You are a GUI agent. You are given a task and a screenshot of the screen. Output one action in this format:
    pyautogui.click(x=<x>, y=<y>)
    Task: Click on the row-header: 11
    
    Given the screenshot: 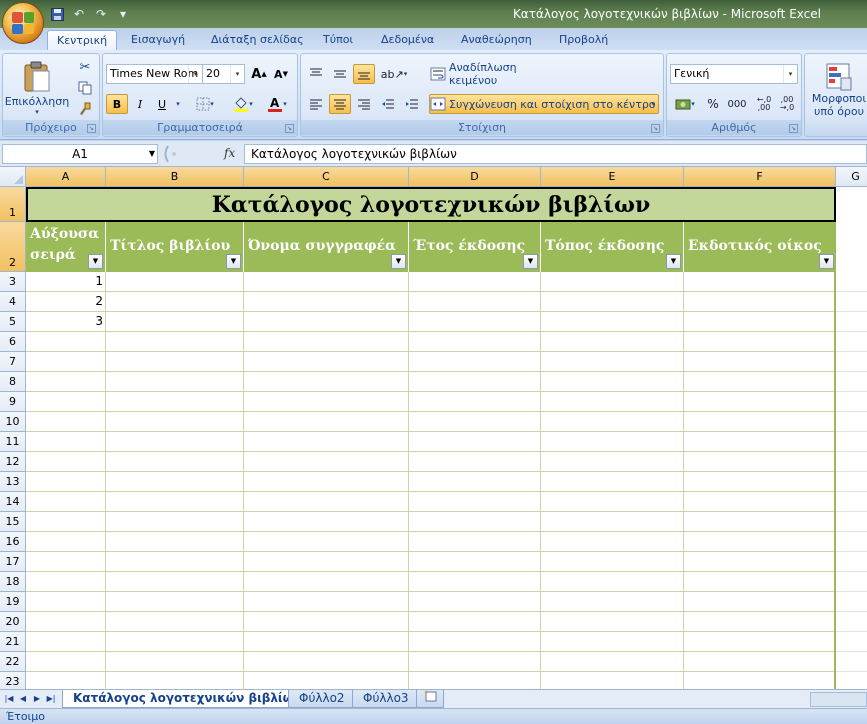 What is the action you would take?
    pyautogui.click(x=13, y=442)
    